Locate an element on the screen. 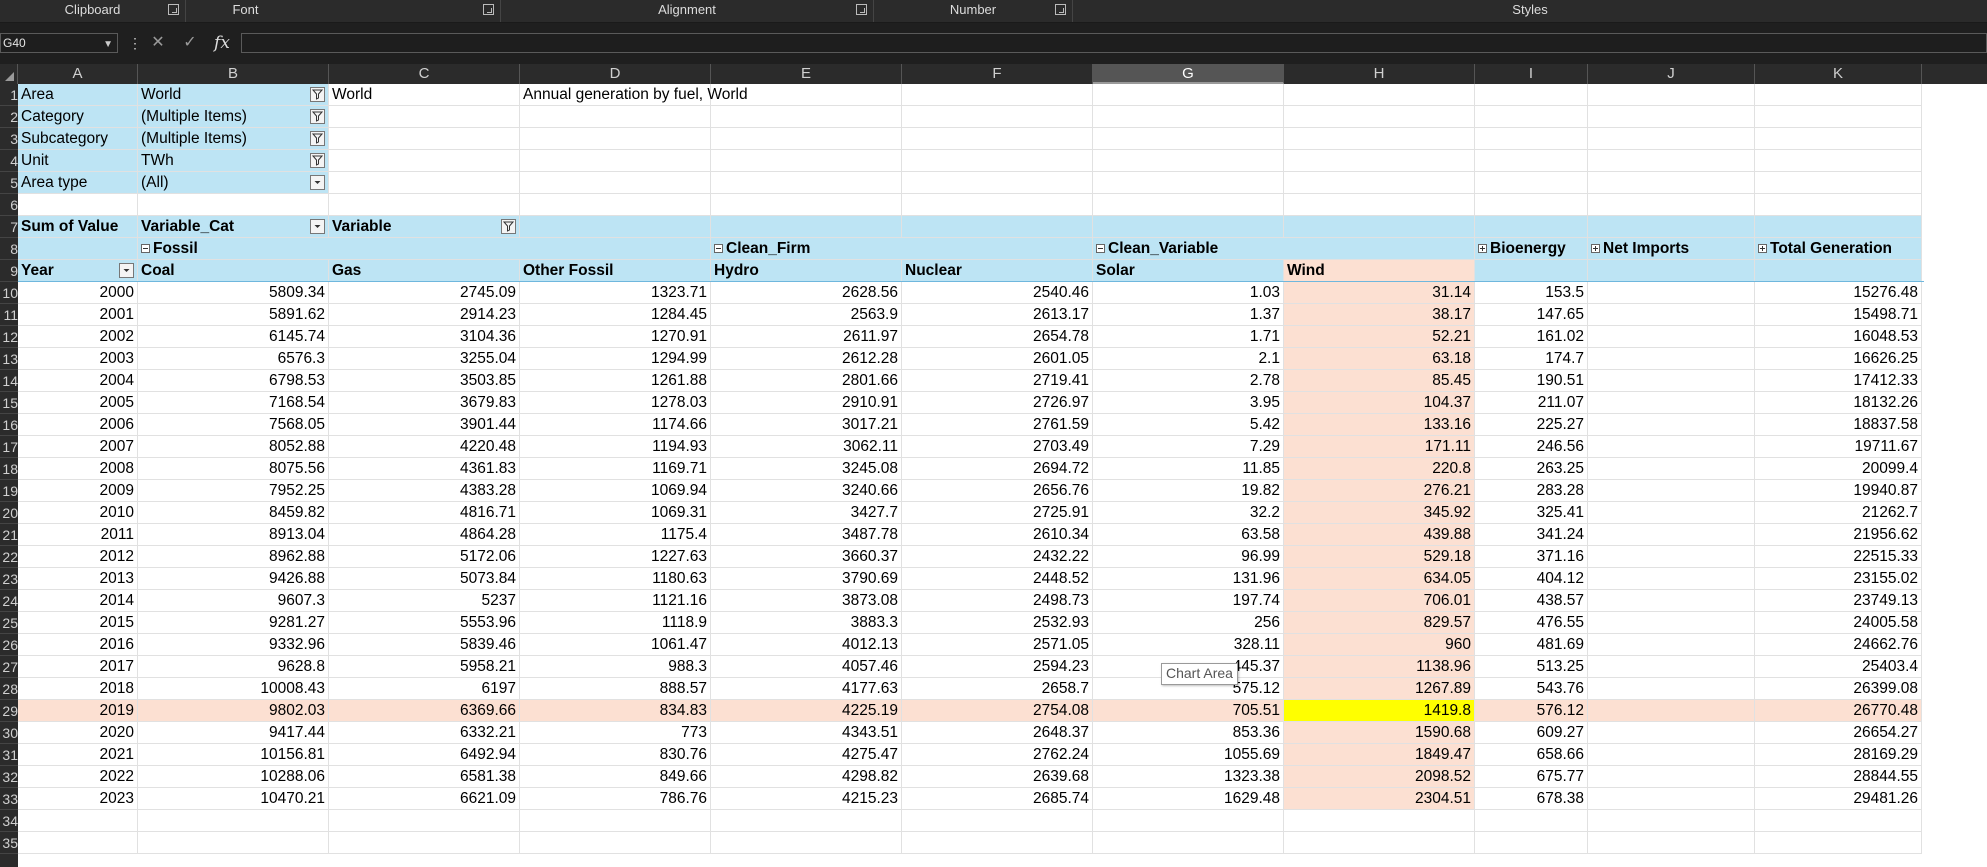  value-cell: 1180.63 is located at coordinates (615, 579).